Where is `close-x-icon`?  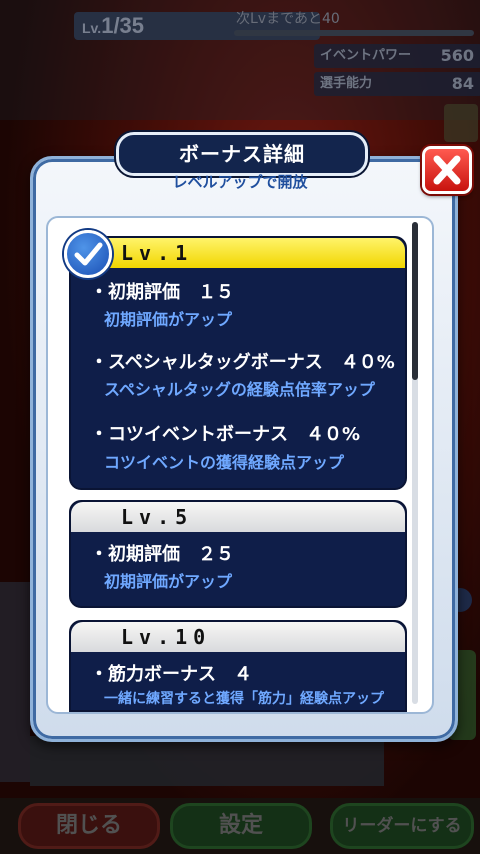
close-x-icon is located at coordinates (447, 170).